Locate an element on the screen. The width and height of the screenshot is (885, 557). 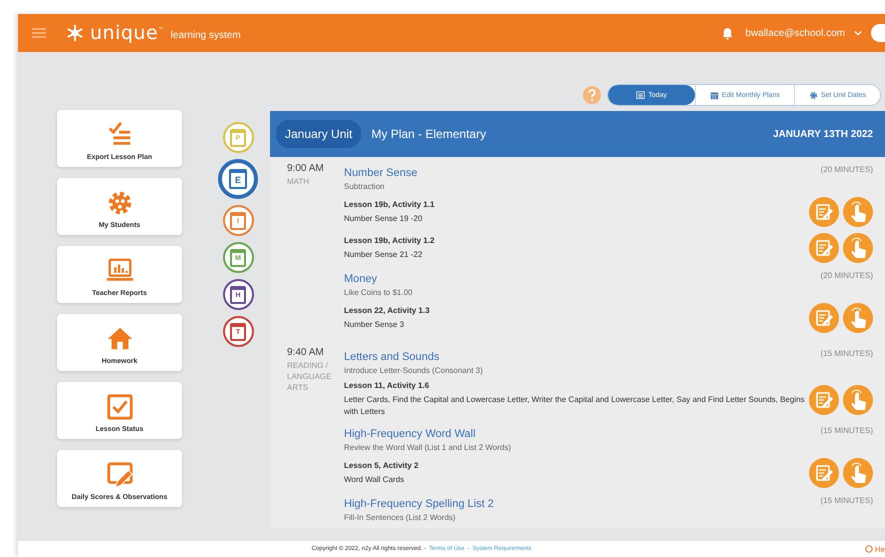
chevron-down-icon is located at coordinates (858, 33).